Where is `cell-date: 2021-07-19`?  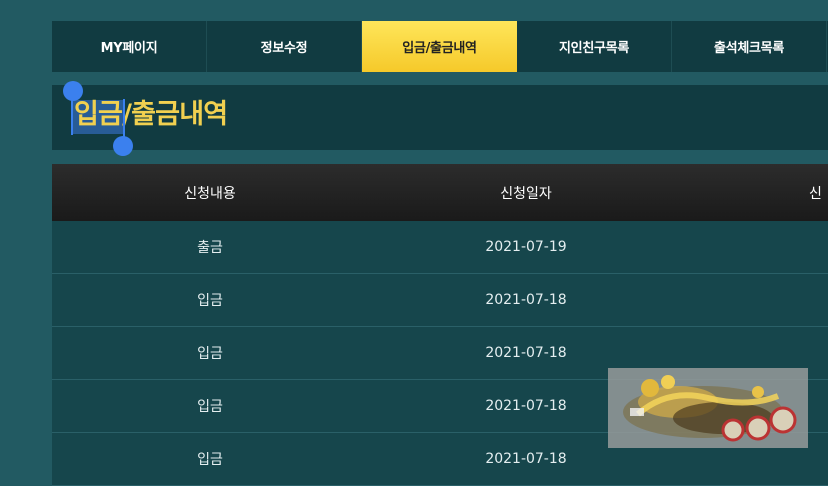
cell-date: 2021-07-19 is located at coordinates (526, 247).